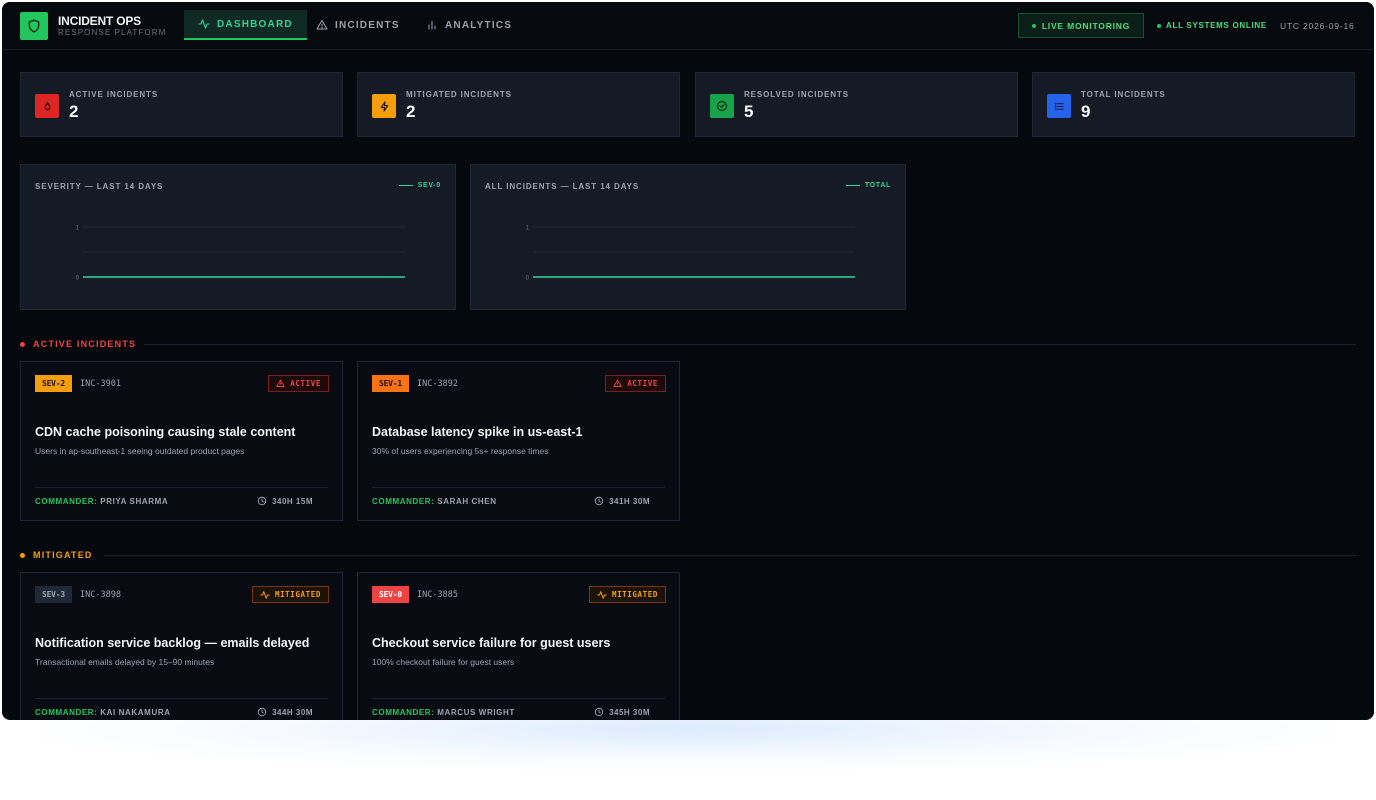 This screenshot has width=1376, height=800. What do you see at coordinates (99, 21) in the screenshot?
I see `brand-title: INCIDENT OPS` at bounding box center [99, 21].